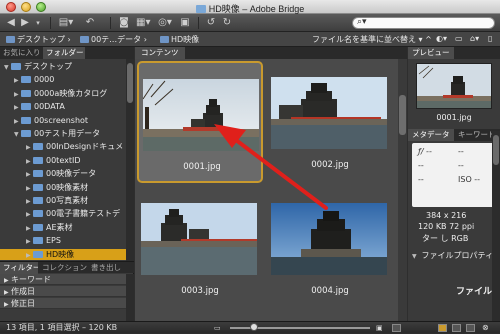  What do you see at coordinates (470, 328) in the screenshot?
I see `list-view-icon` at bounding box center [470, 328].